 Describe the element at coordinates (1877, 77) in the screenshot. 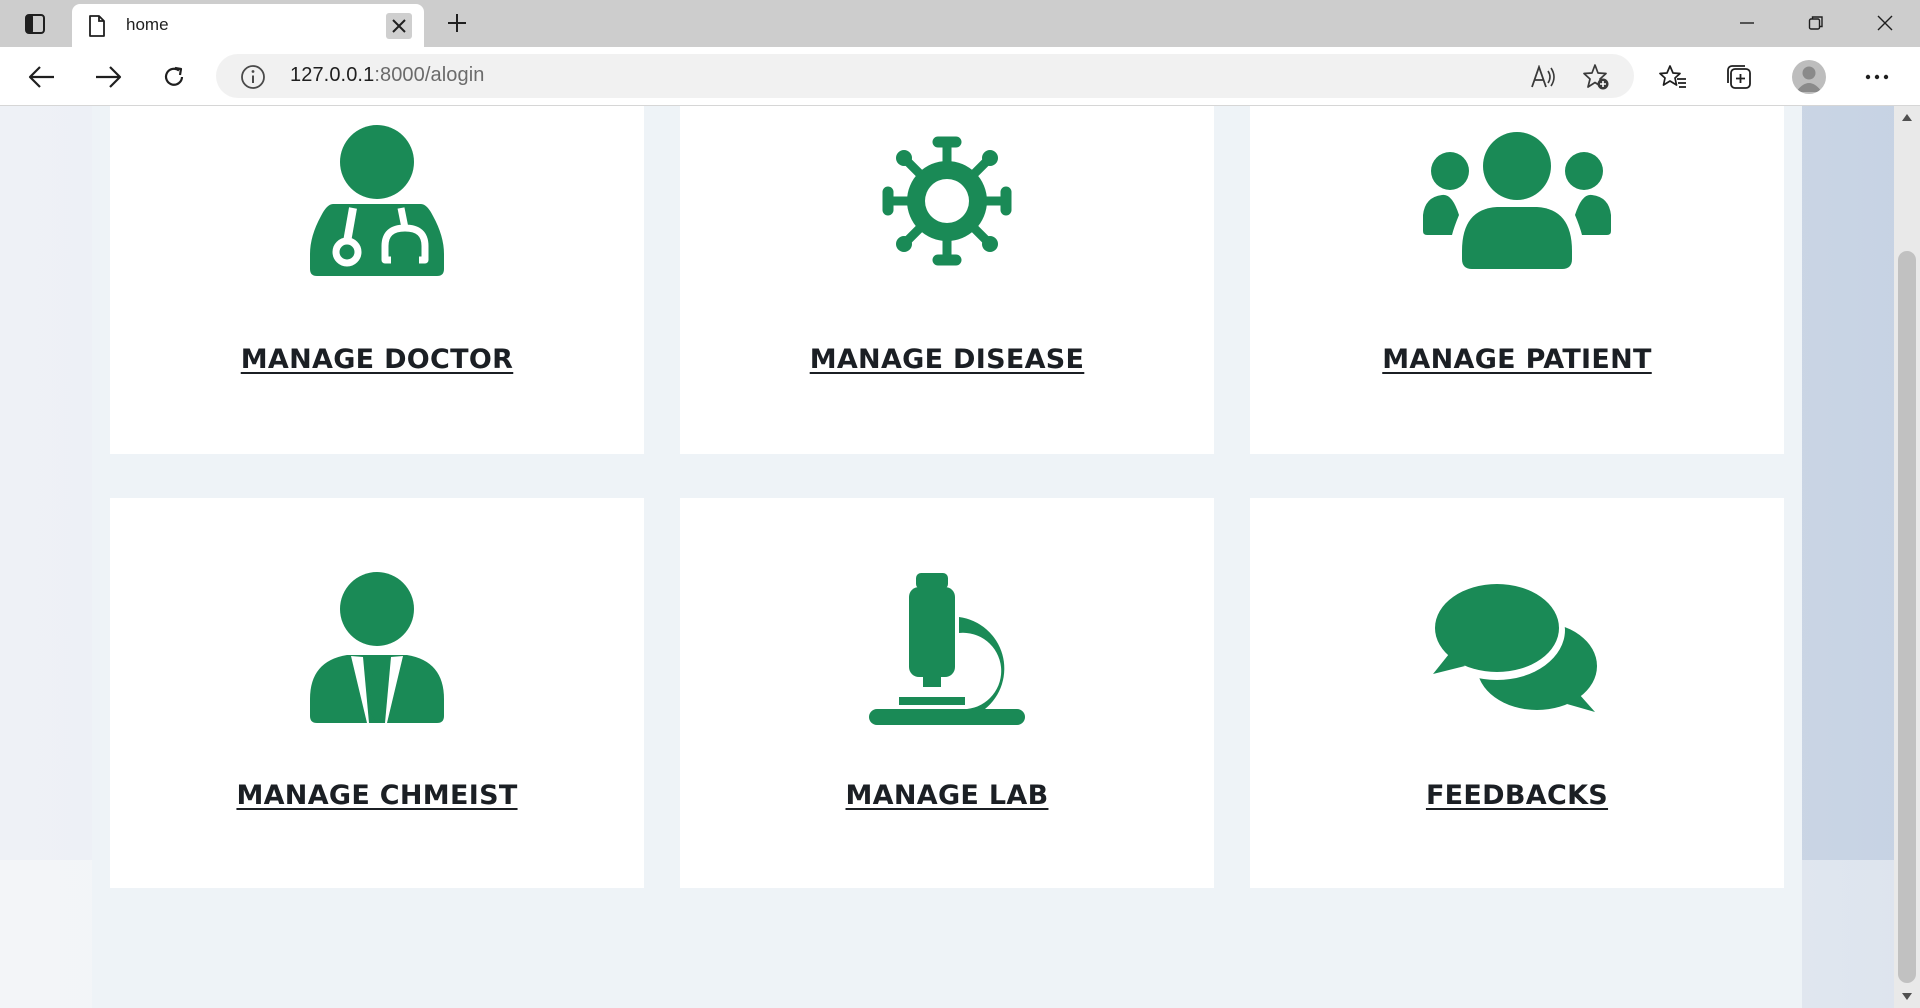

I see `more-icon` at that location.